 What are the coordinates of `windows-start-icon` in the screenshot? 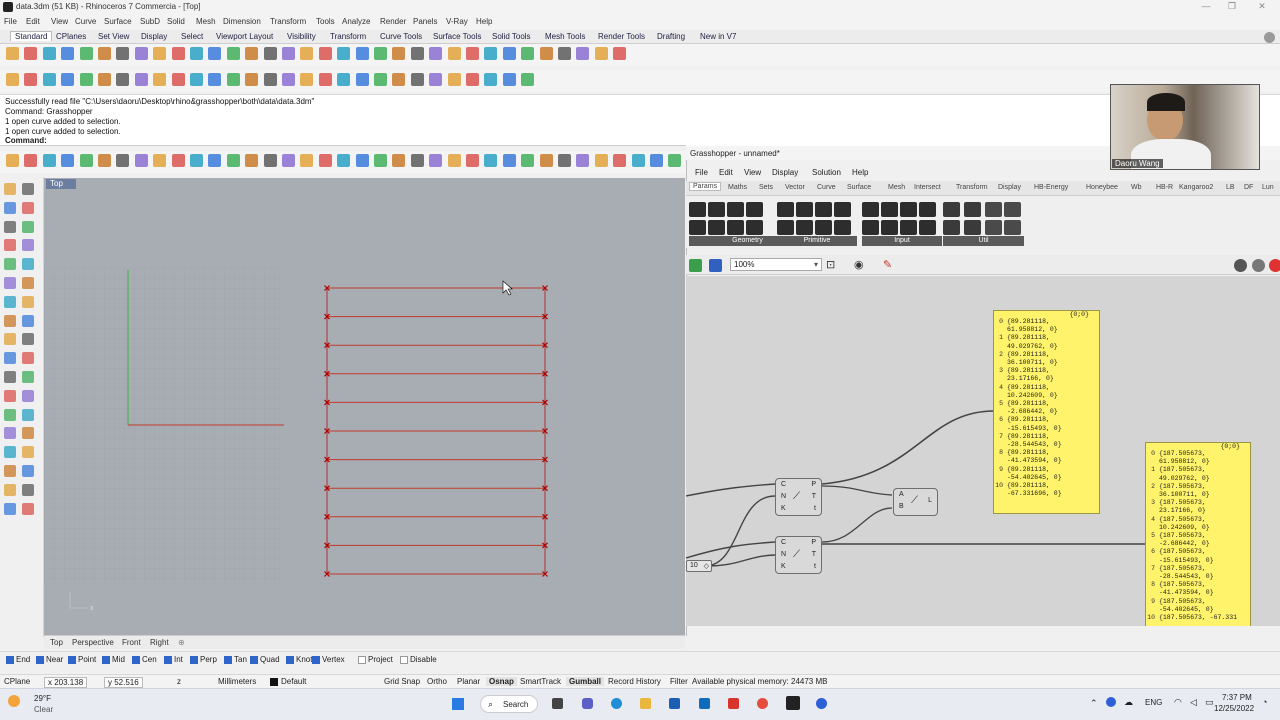 It's located at (458, 704).